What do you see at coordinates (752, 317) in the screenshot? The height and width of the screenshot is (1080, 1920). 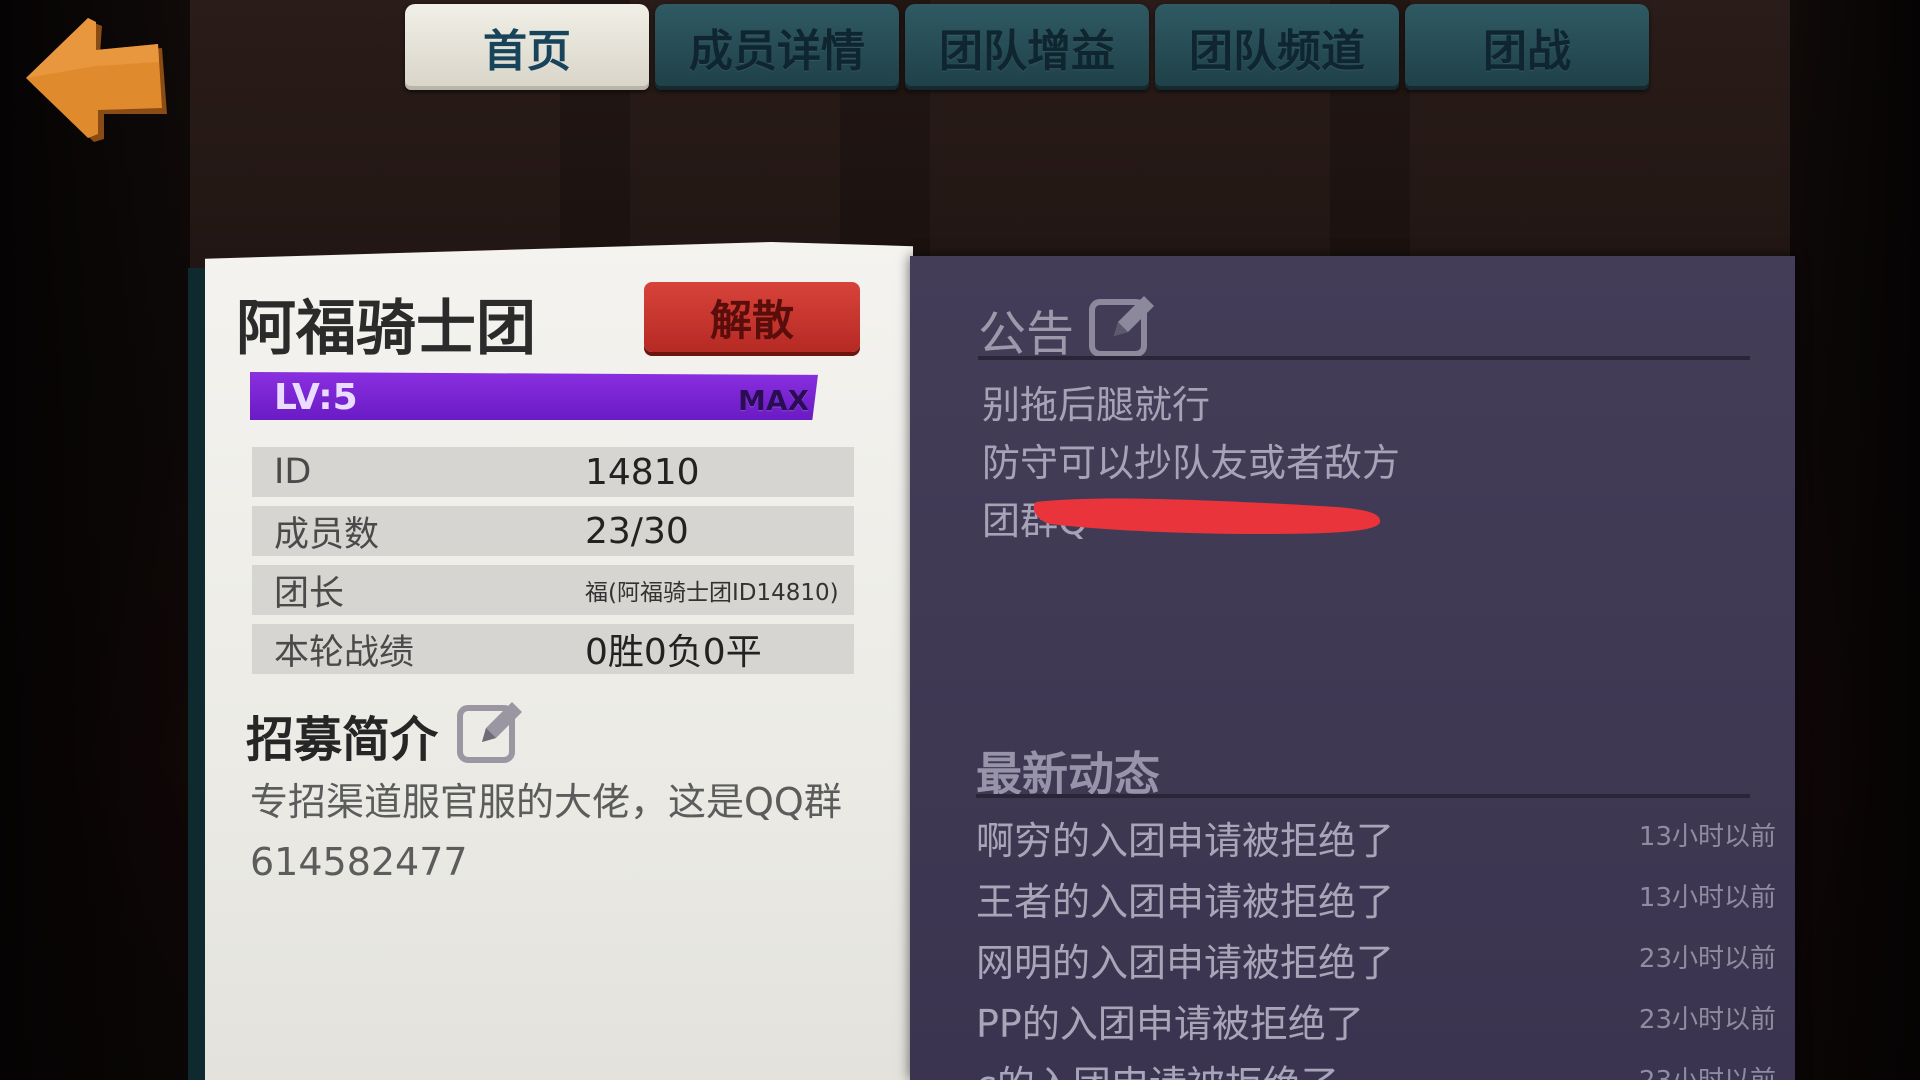 I see `disband-button: 解散` at bounding box center [752, 317].